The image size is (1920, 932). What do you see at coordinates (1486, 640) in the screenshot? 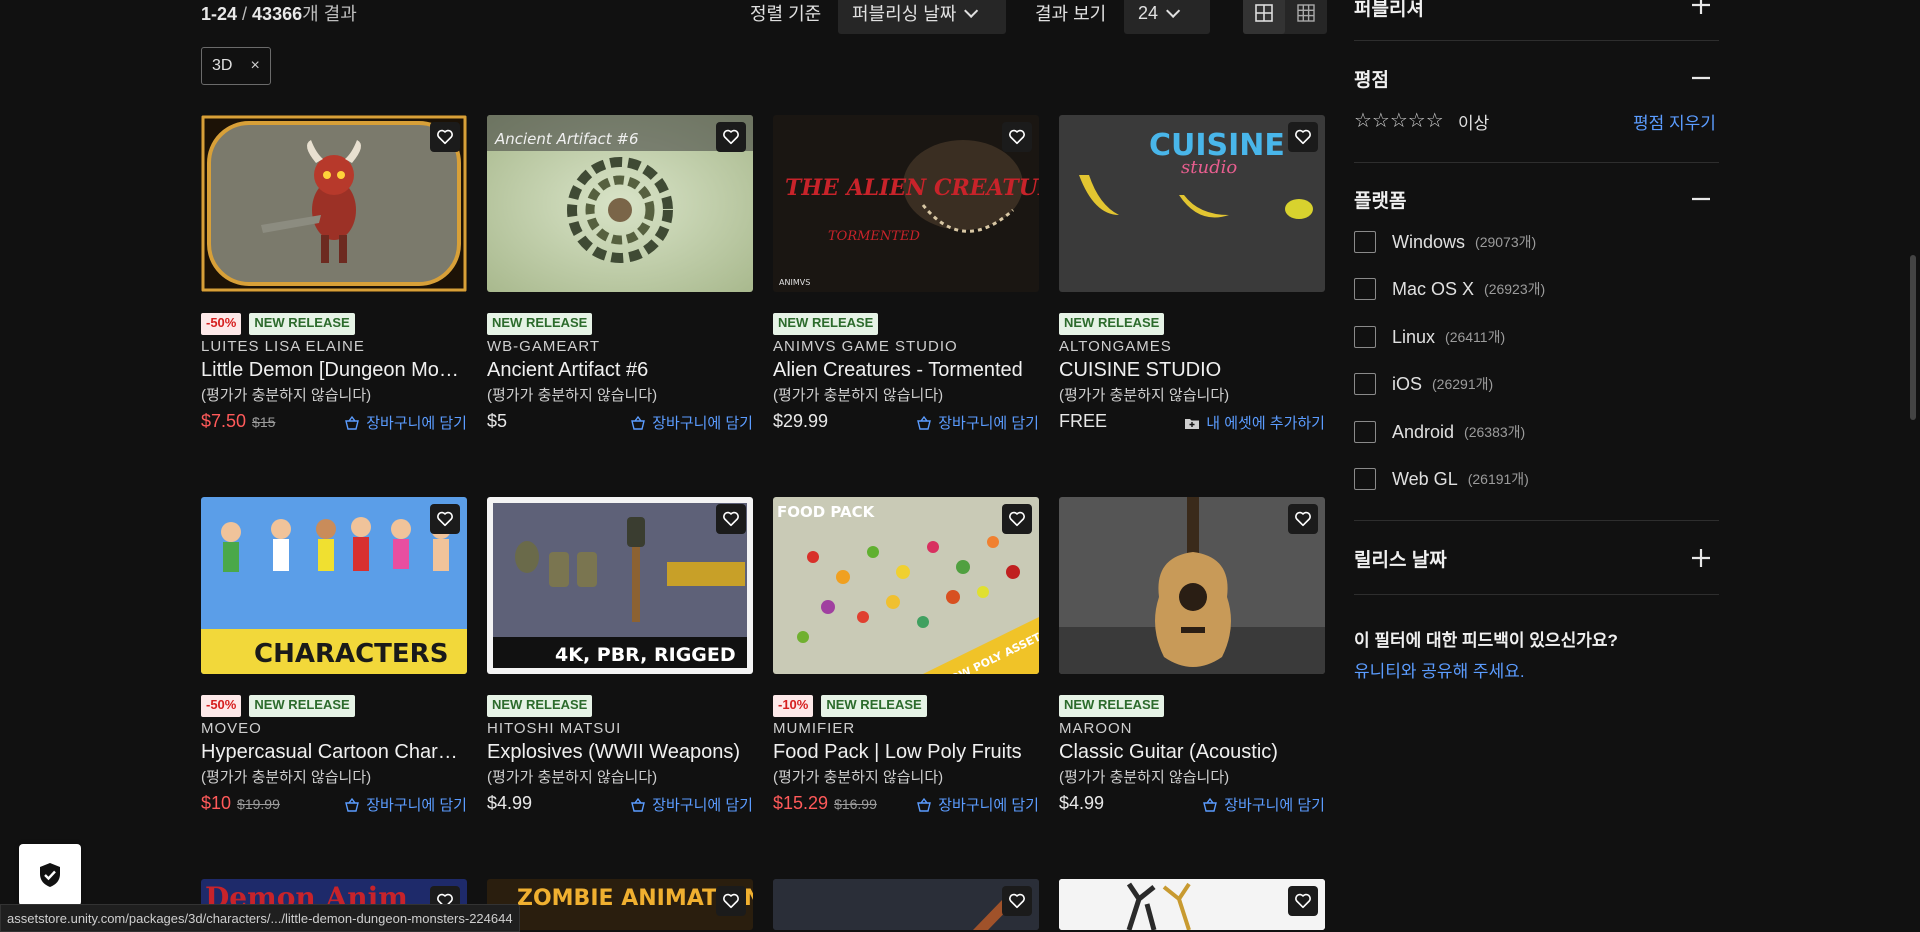
I see `feedback-question: 이 필터에 대한 피드백이 있으신가요?` at bounding box center [1486, 640].